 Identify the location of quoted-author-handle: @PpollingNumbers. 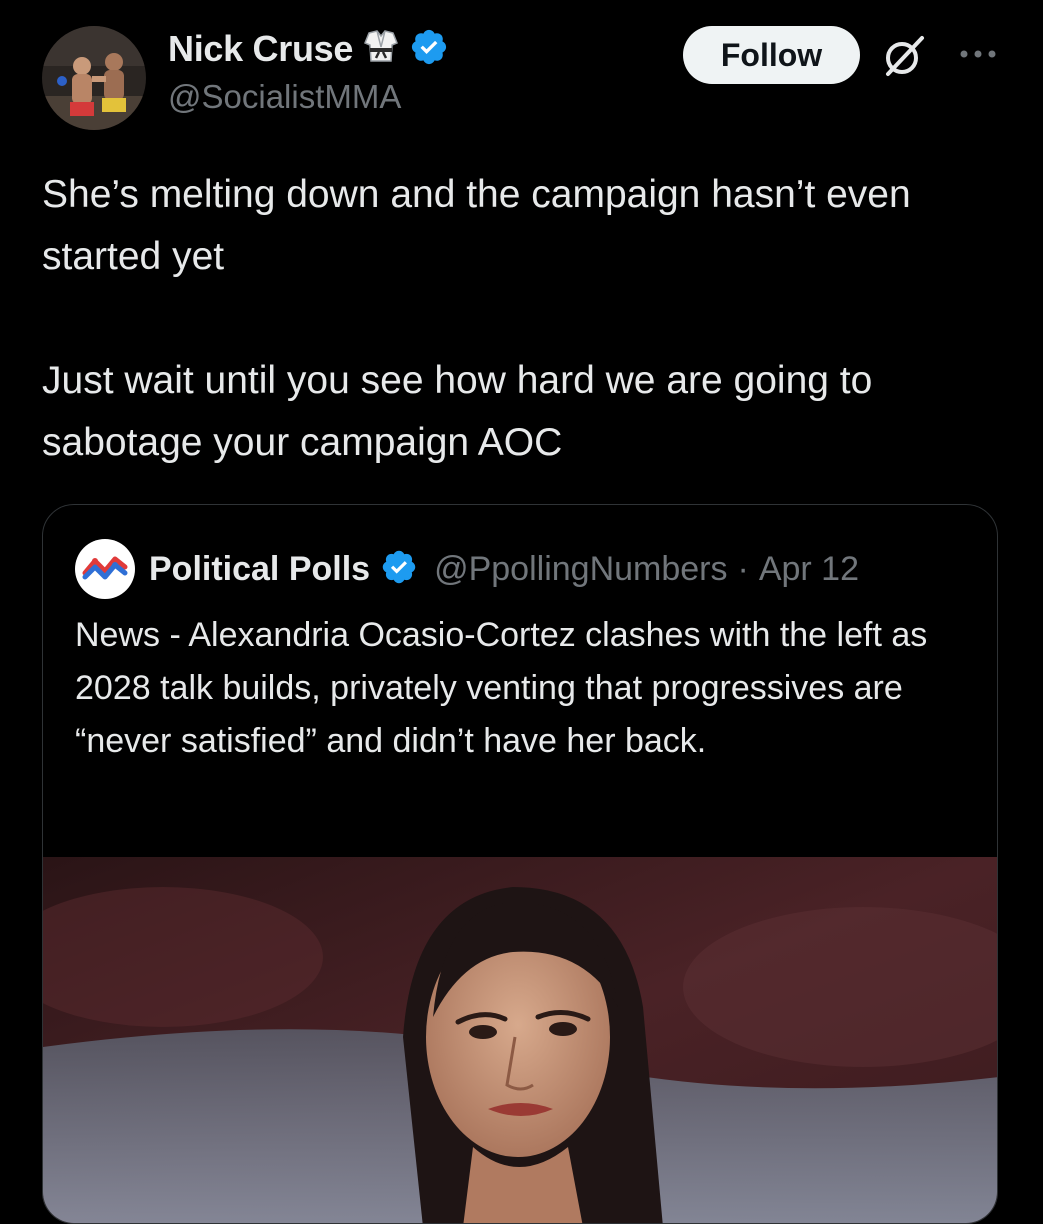
(580, 569).